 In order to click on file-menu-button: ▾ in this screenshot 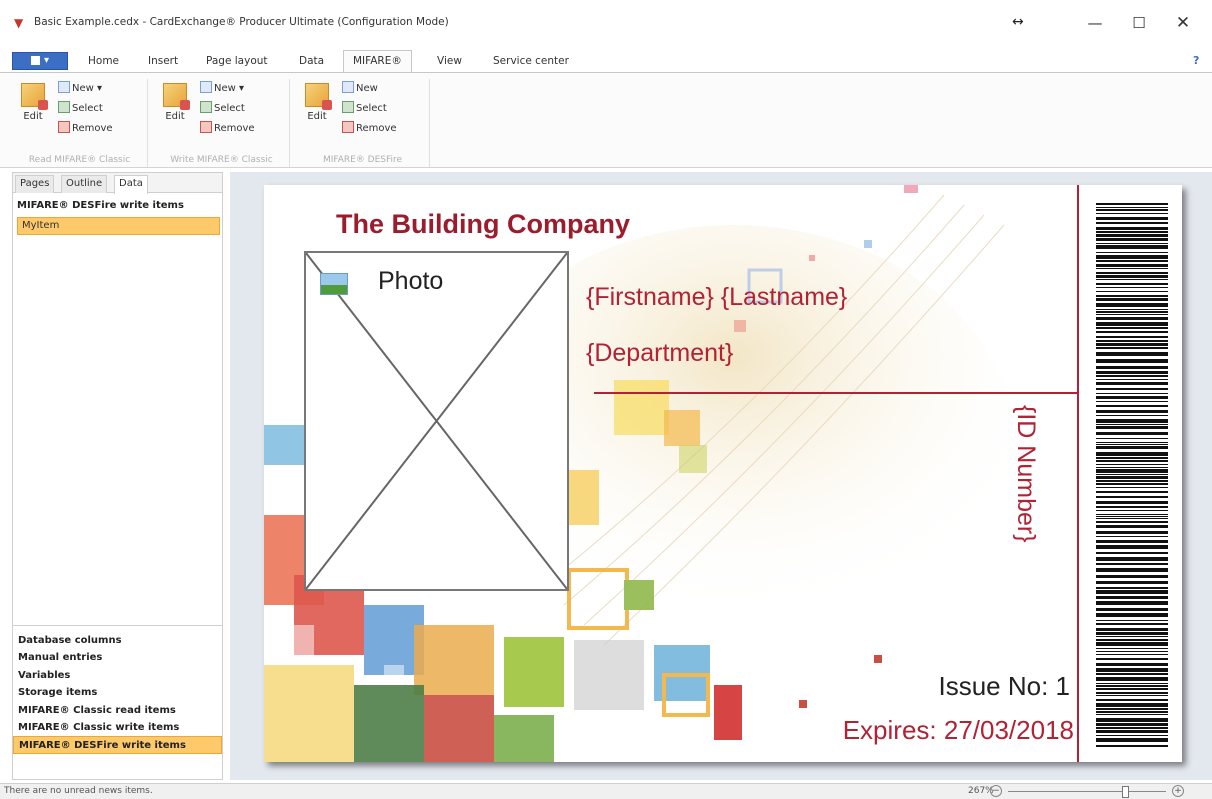, I will do `click(40, 61)`.